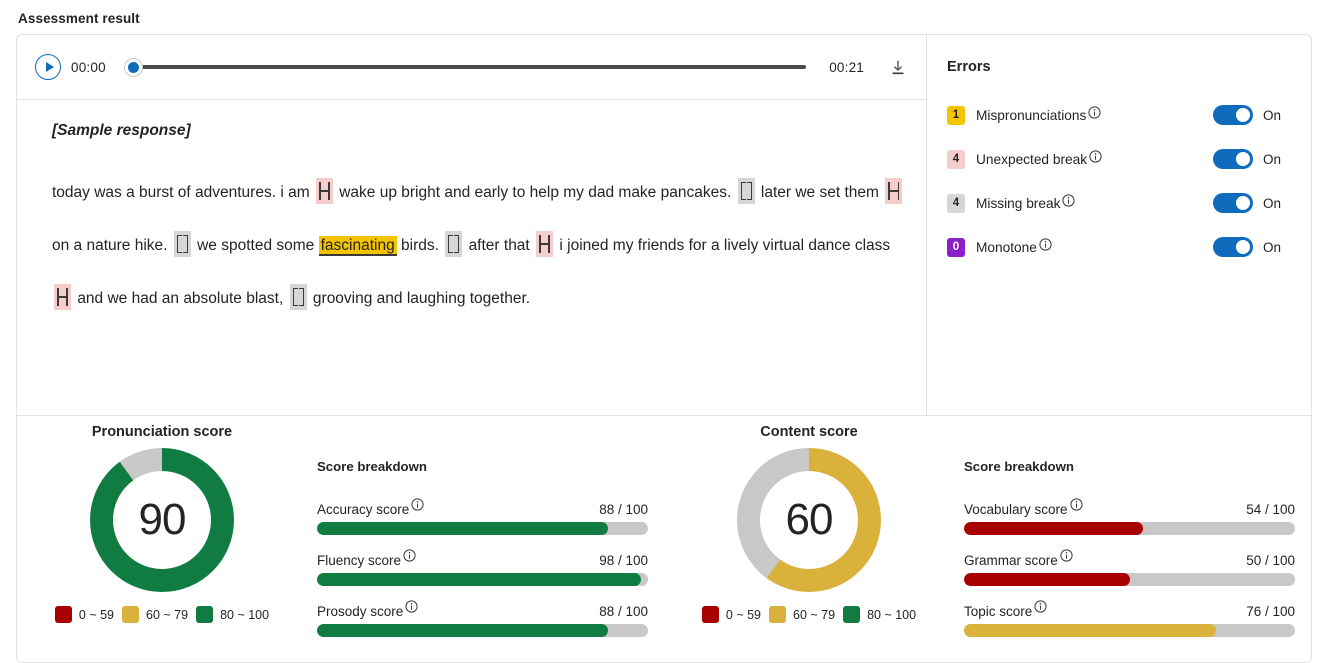  I want to click on transcript-segment: later we set them, so click(819, 192).